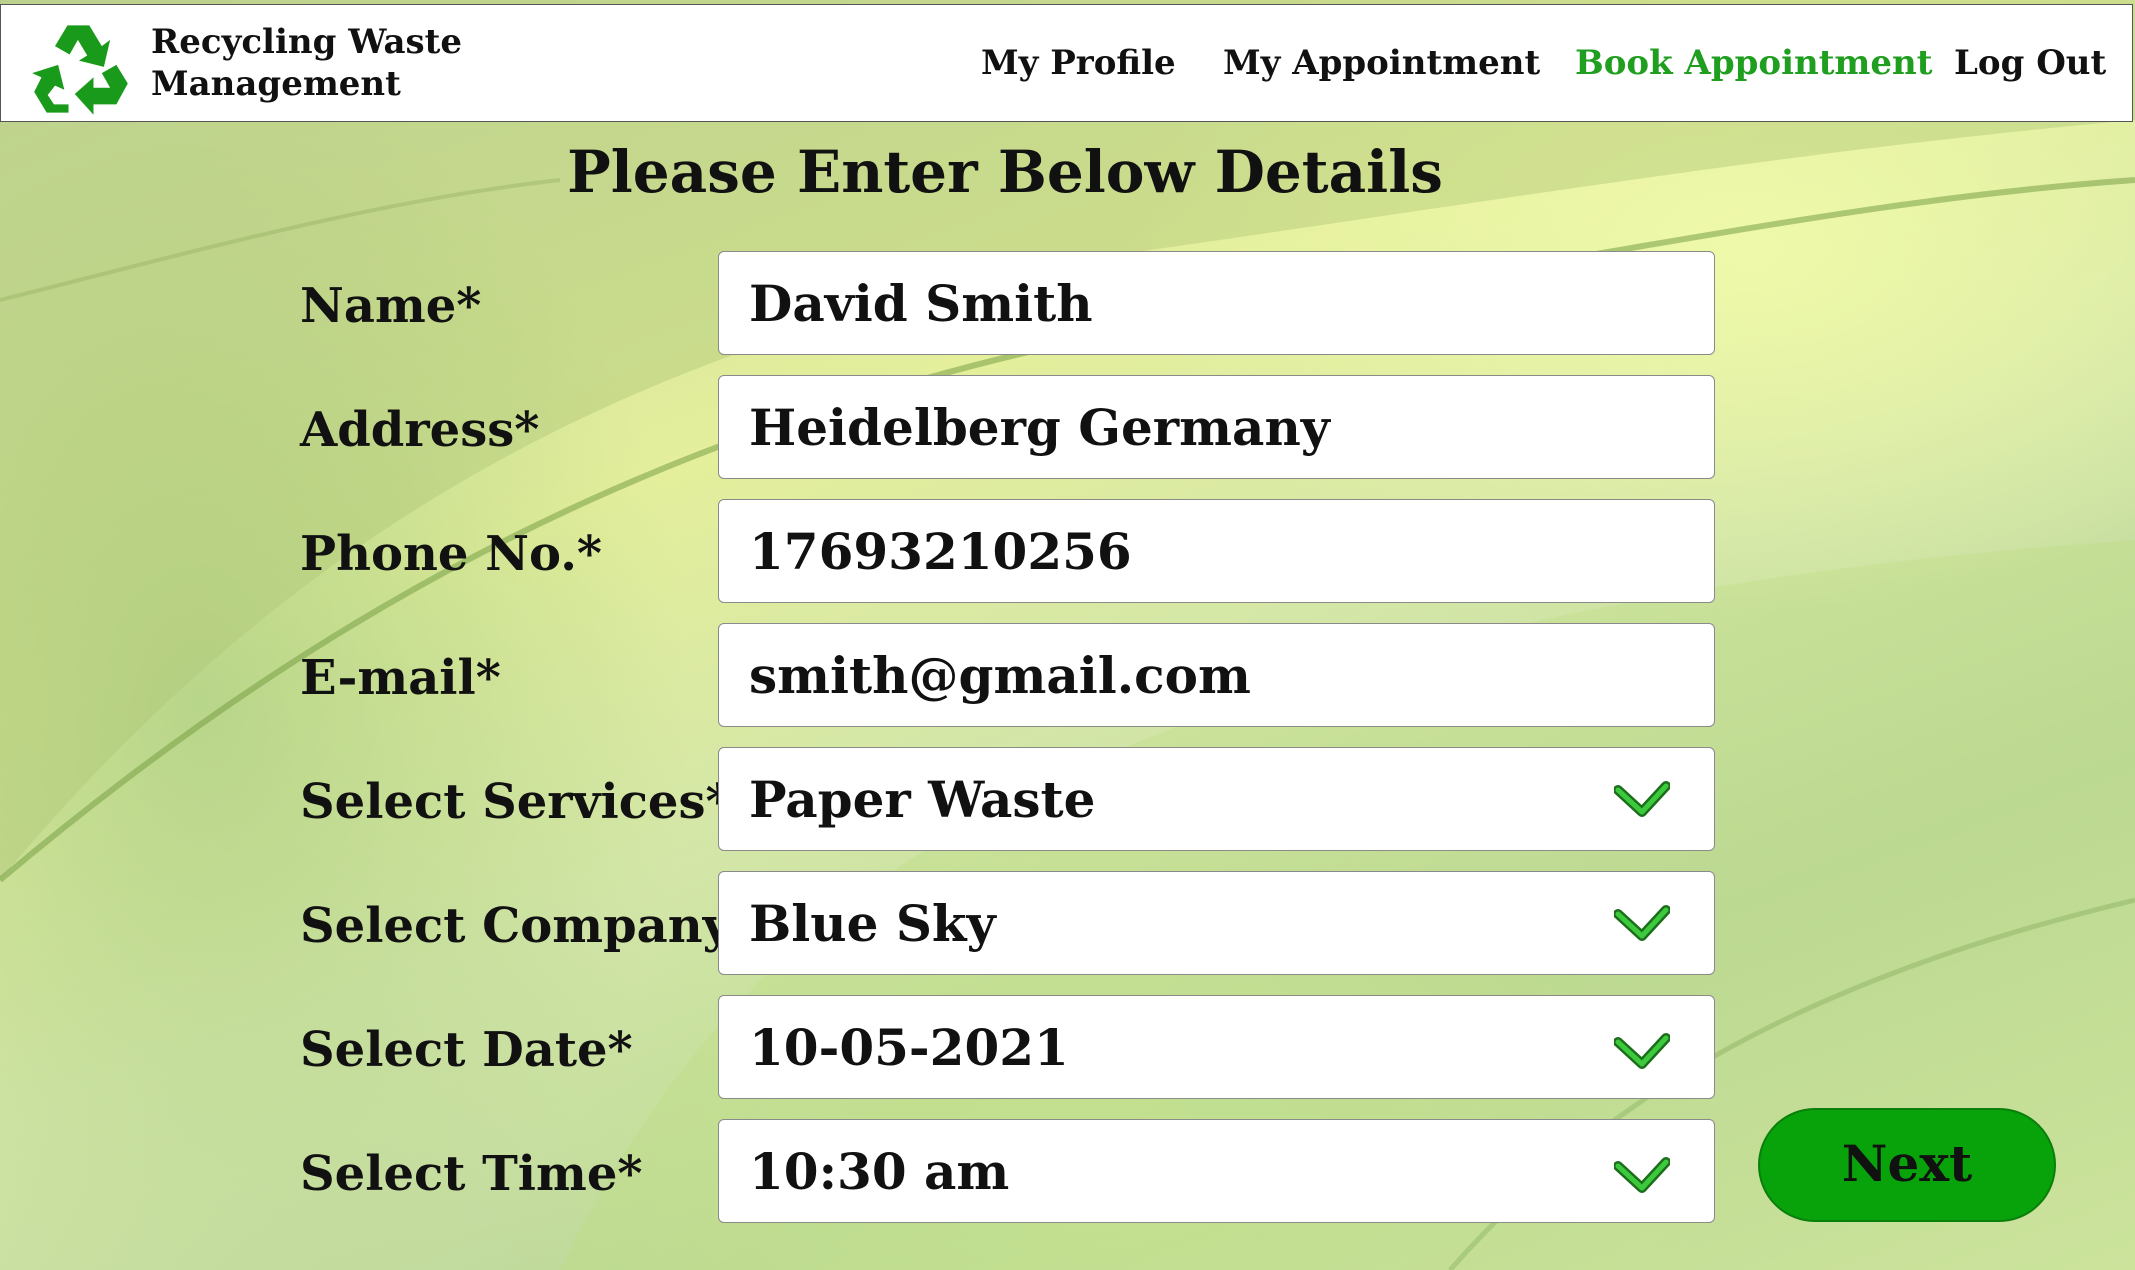 The height and width of the screenshot is (1270, 2135). What do you see at coordinates (1005, 172) in the screenshot?
I see `form-title: Please Enter Below Details` at bounding box center [1005, 172].